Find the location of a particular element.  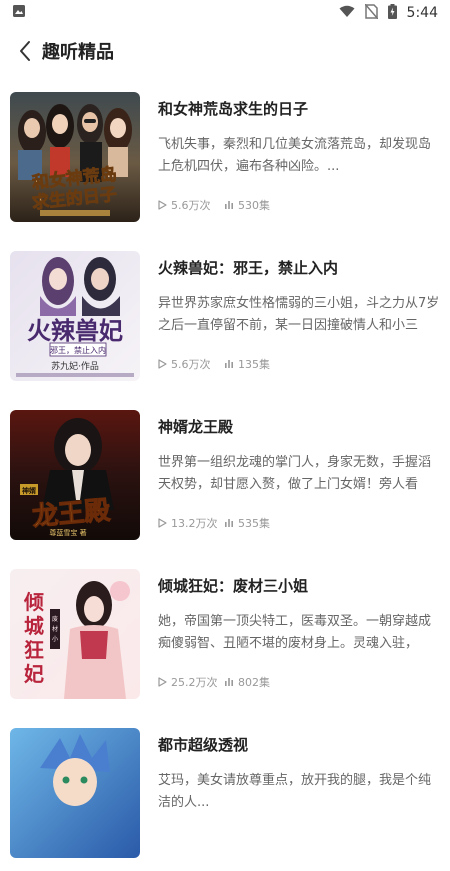

play-count: 25.2万次 is located at coordinates (194, 682).